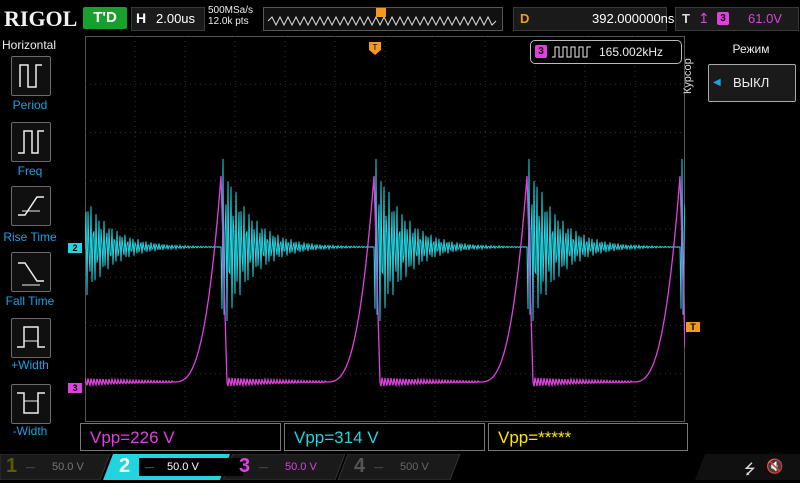 The height and width of the screenshot is (483, 800). I want to click on trigger-position-marker, so click(381, 12).